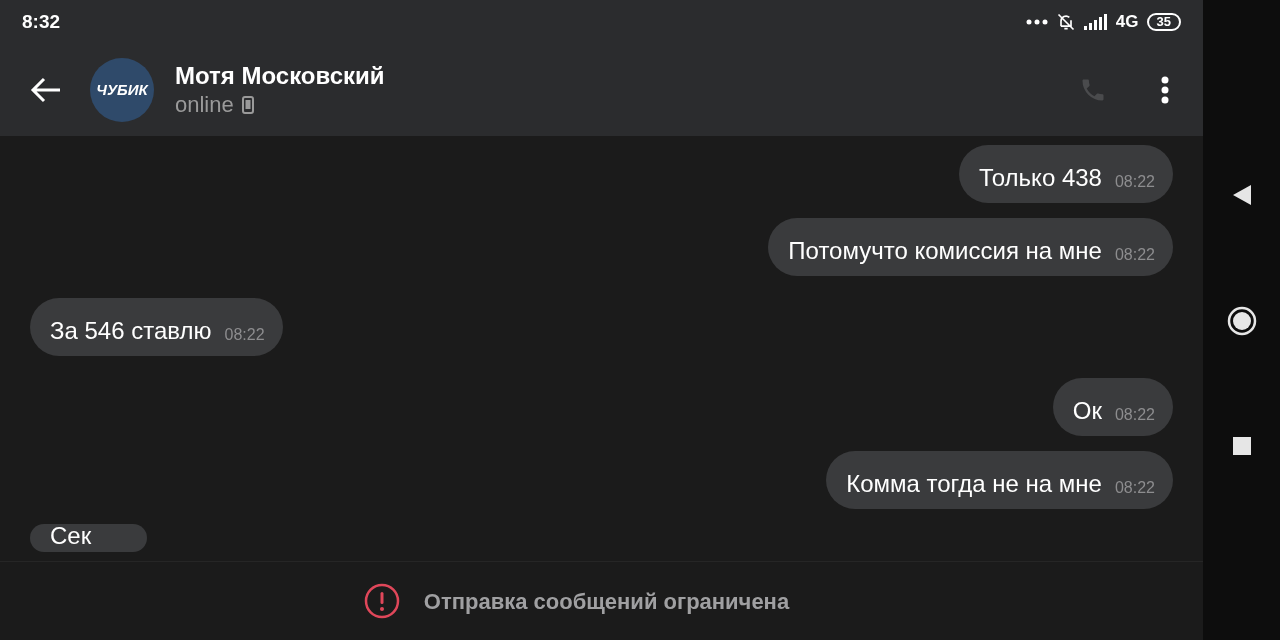 The image size is (1280, 640). I want to click on home-nav-button, so click(1241, 321).